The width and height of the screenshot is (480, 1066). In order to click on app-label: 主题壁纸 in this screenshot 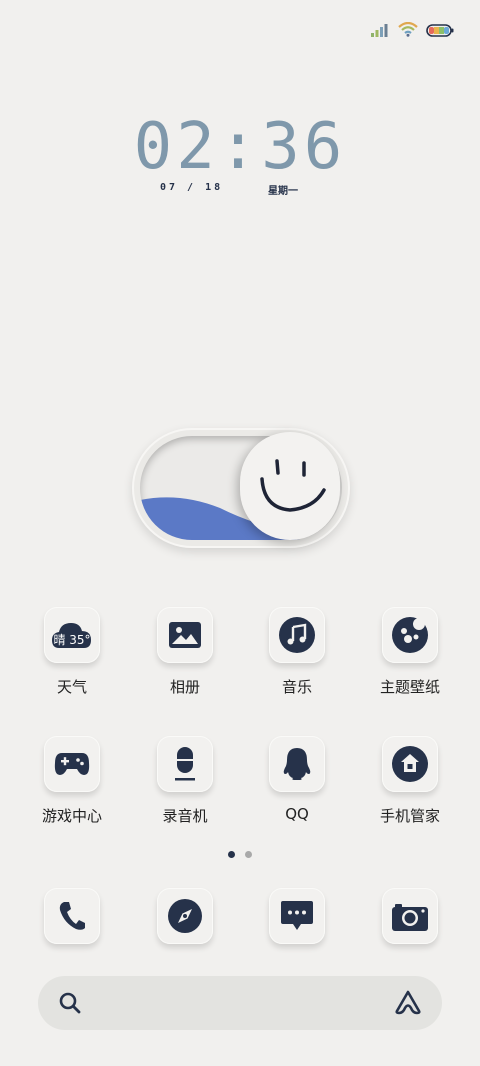, I will do `click(409, 687)`.